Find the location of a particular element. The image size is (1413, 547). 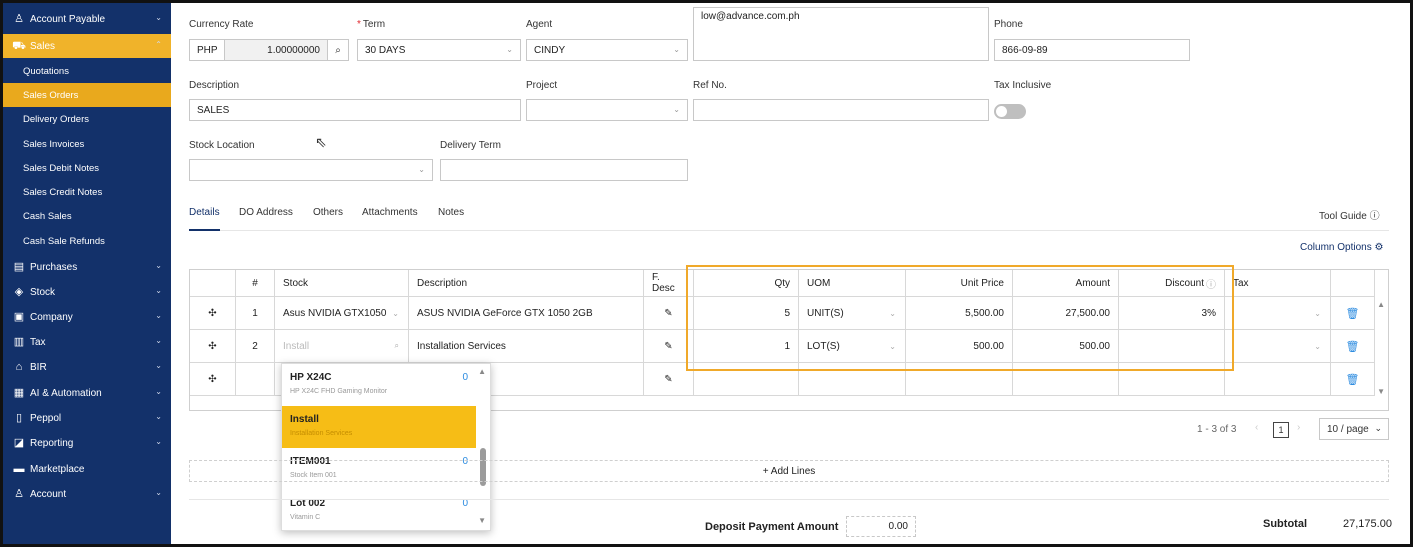

sidebar-item-sales-invoices: Sales Invoices is located at coordinates (87, 144).